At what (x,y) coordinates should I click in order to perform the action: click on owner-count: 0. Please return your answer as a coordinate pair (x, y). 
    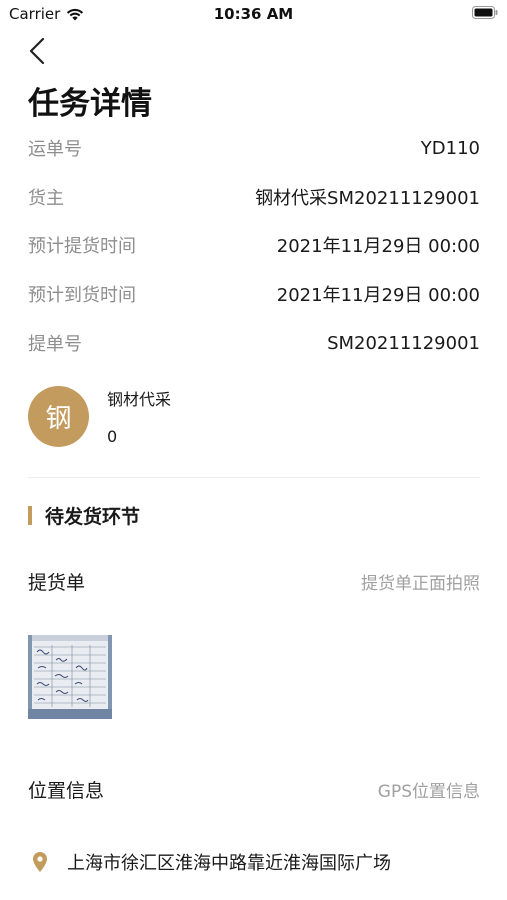
    Looking at the image, I should click on (112, 436).